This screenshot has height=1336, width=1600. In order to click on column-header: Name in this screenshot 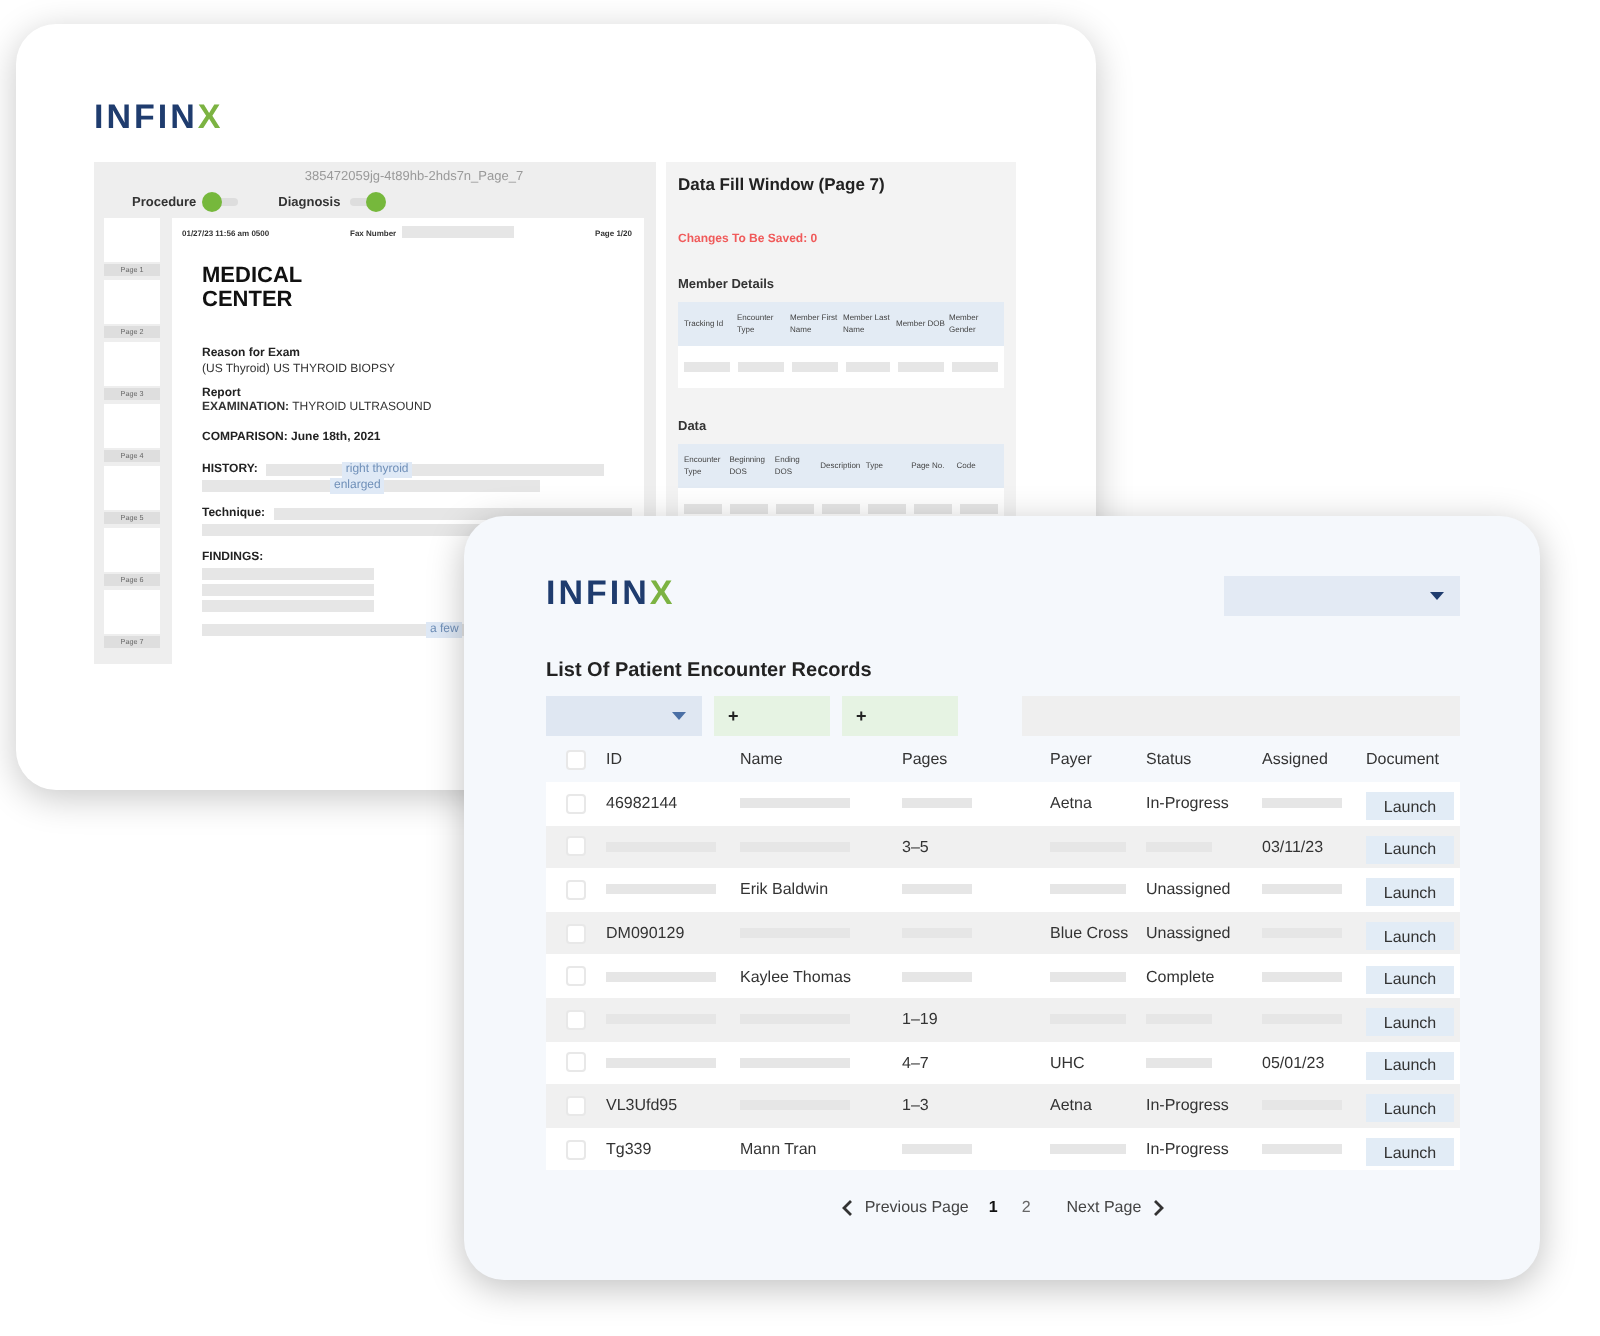, I will do `click(762, 759)`.